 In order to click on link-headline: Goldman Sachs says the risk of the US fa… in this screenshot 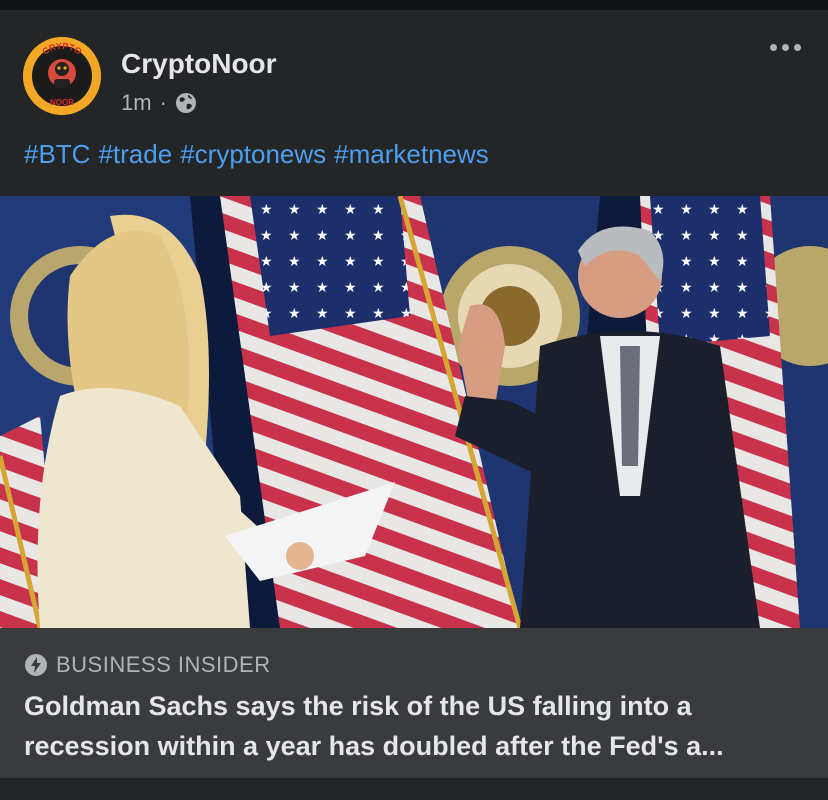, I will do `click(419, 726)`.